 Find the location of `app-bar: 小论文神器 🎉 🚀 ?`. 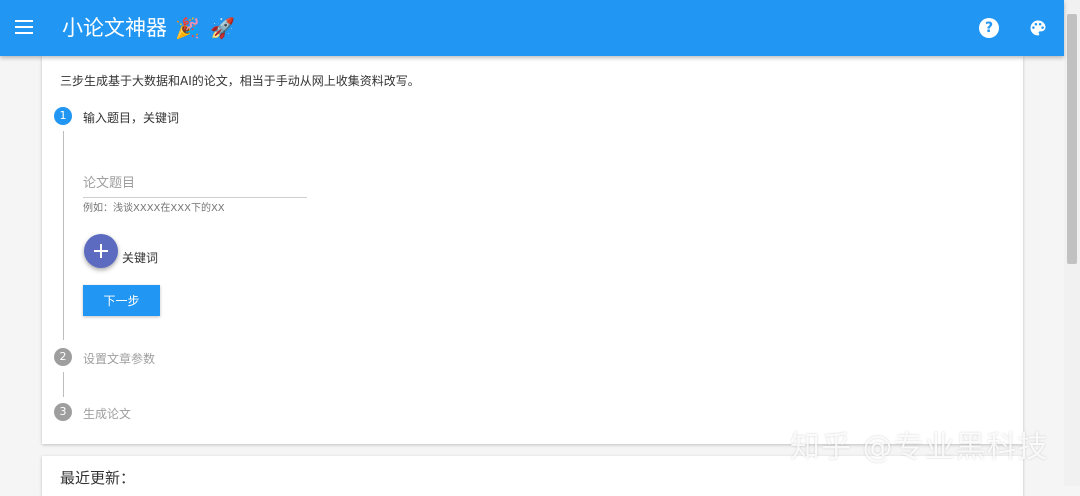

app-bar: 小论文神器 🎉 🚀 ? is located at coordinates (532, 28).